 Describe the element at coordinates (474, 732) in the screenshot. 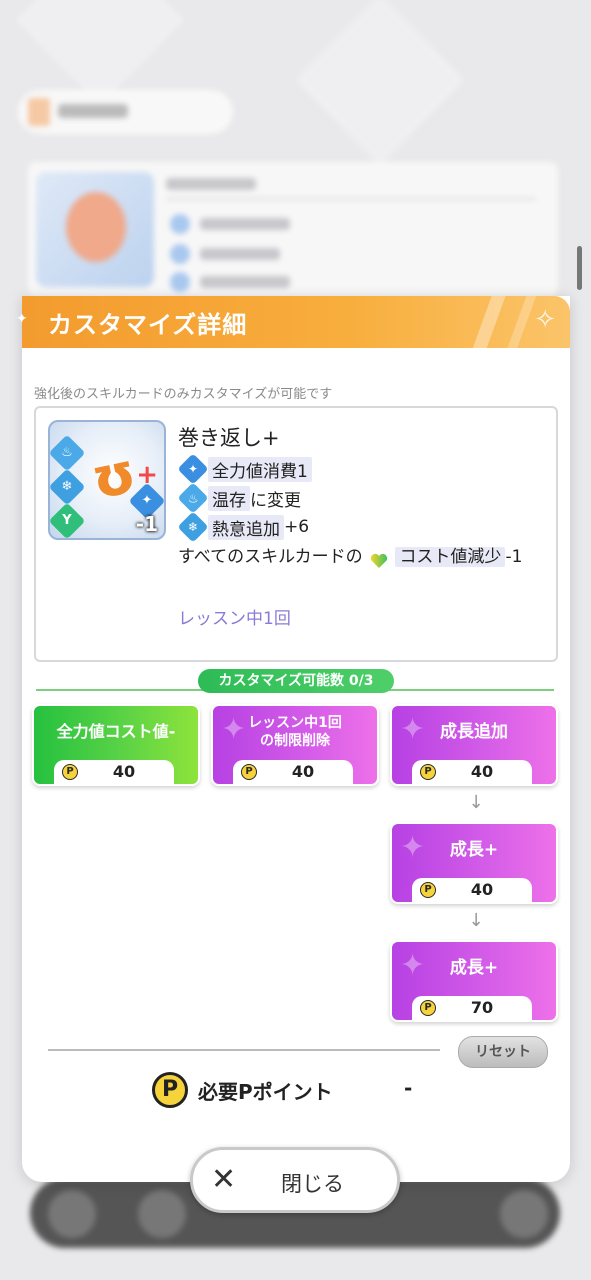

I see `option-label: 成長追加` at that location.